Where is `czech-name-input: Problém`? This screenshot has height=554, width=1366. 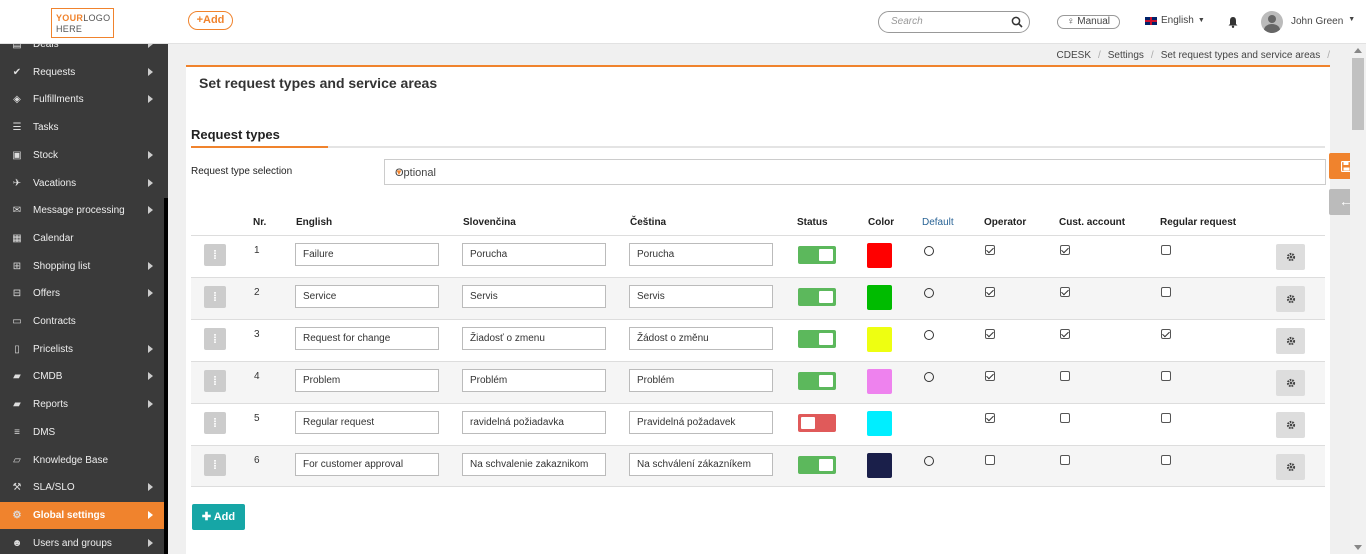
czech-name-input: Problém is located at coordinates (701, 380).